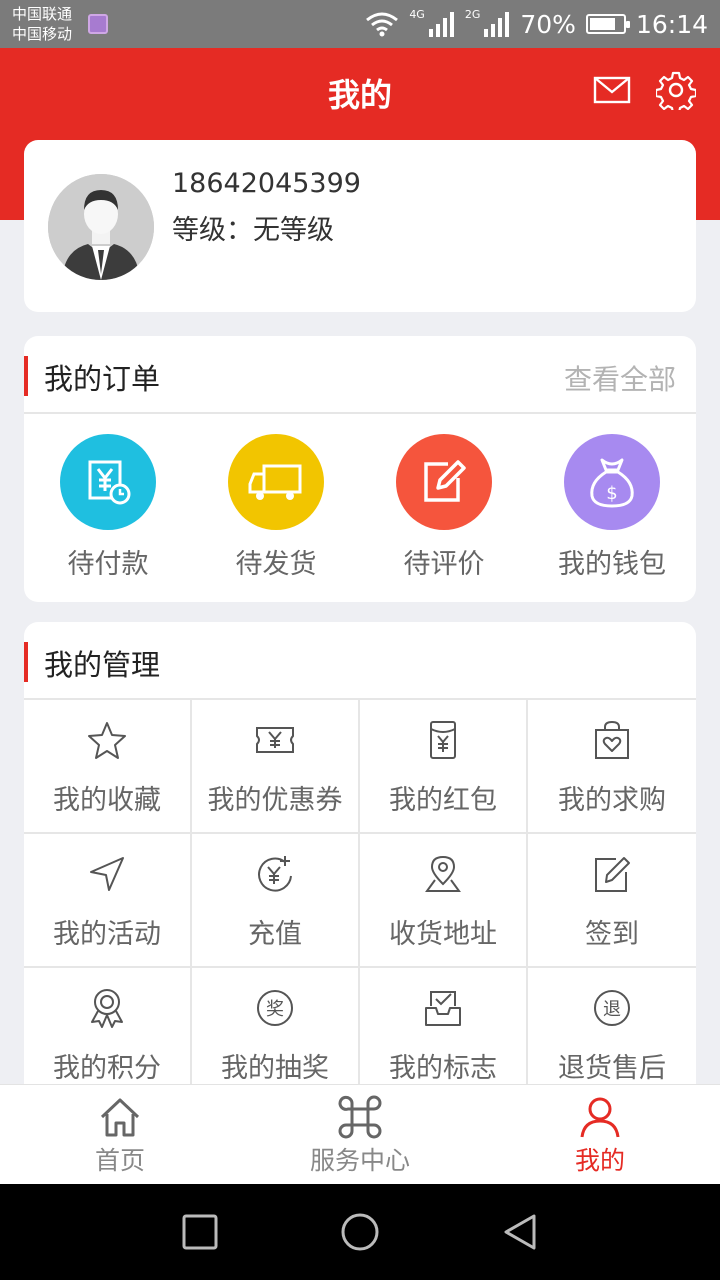 The height and width of the screenshot is (1280, 720). What do you see at coordinates (612, 1068) in the screenshot?
I see `manage-item-label: 退货售后` at bounding box center [612, 1068].